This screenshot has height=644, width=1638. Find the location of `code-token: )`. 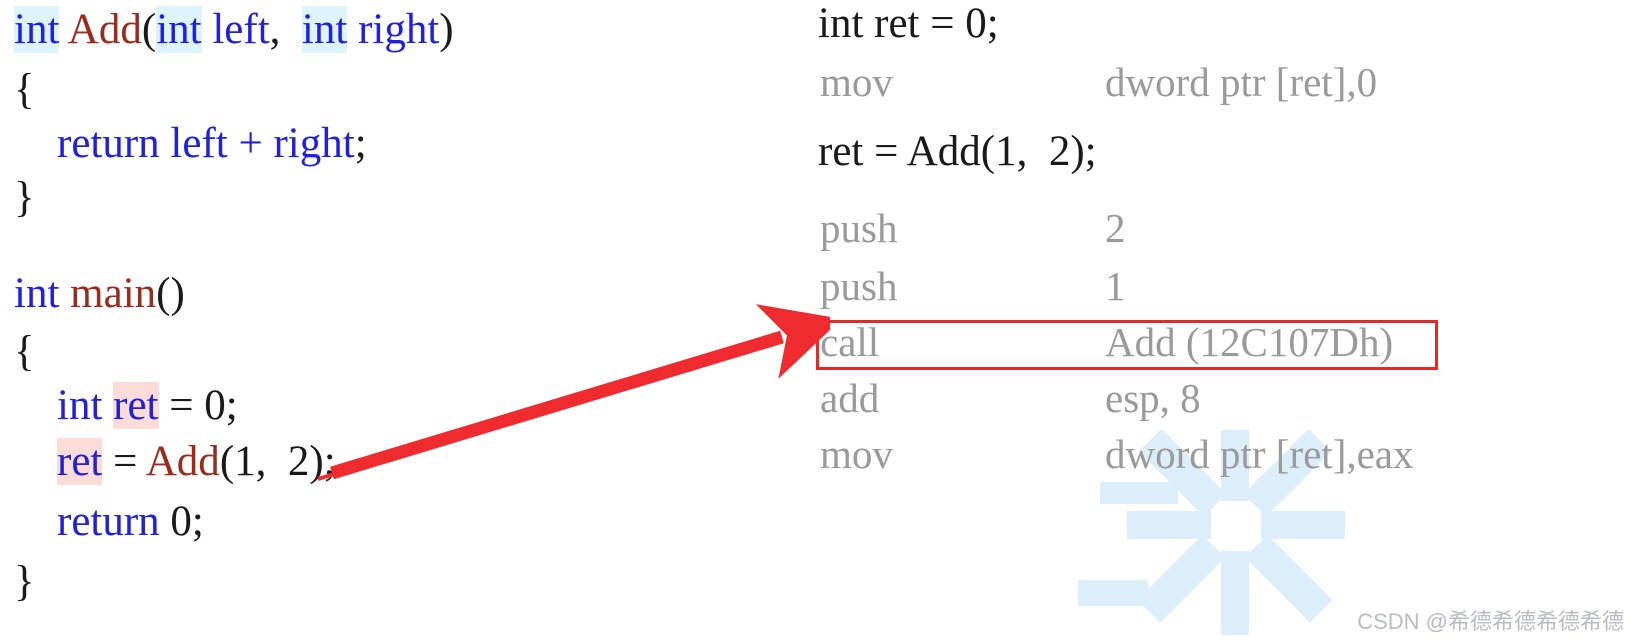

code-token: ) is located at coordinates (446, 29).